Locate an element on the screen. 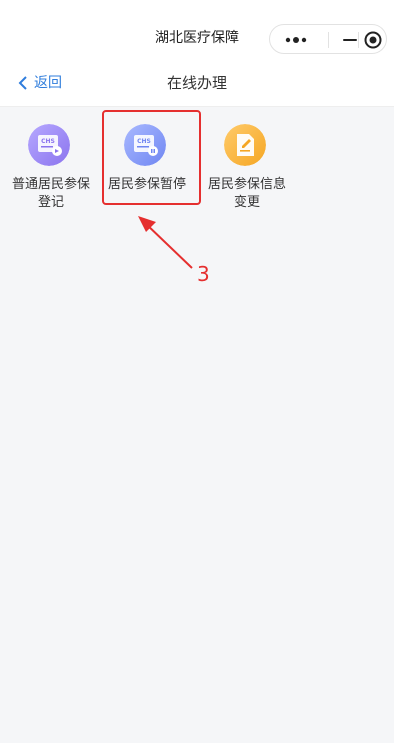 The width and height of the screenshot is (394, 743). navigation-bar: 返回 在线办理 is located at coordinates (197, 83).